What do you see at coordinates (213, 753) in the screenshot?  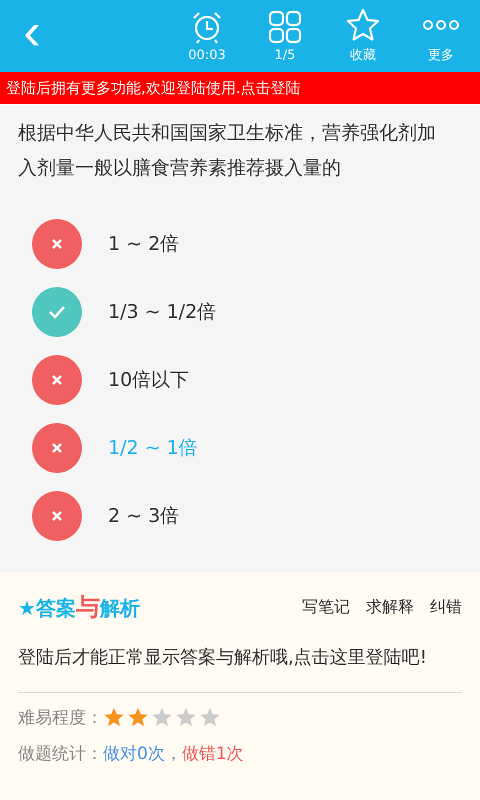 I see `wrong-count: 做错1次` at bounding box center [213, 753].